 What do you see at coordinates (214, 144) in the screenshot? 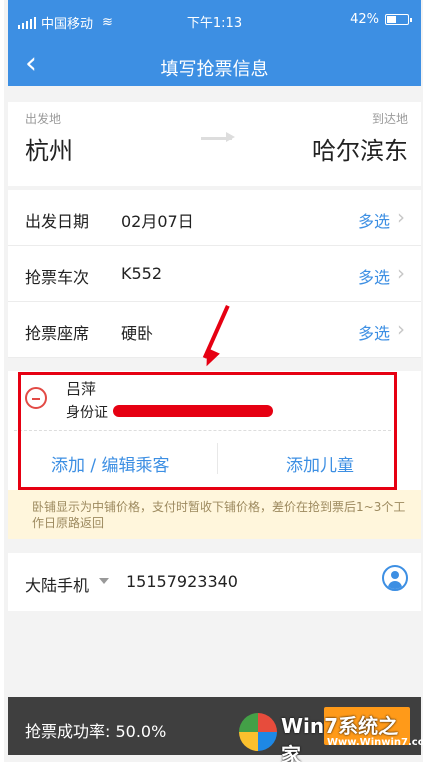
I see `route-selector: 出发地 杭州 到达地 哈尔滨东` at bounding box center [214, 144].